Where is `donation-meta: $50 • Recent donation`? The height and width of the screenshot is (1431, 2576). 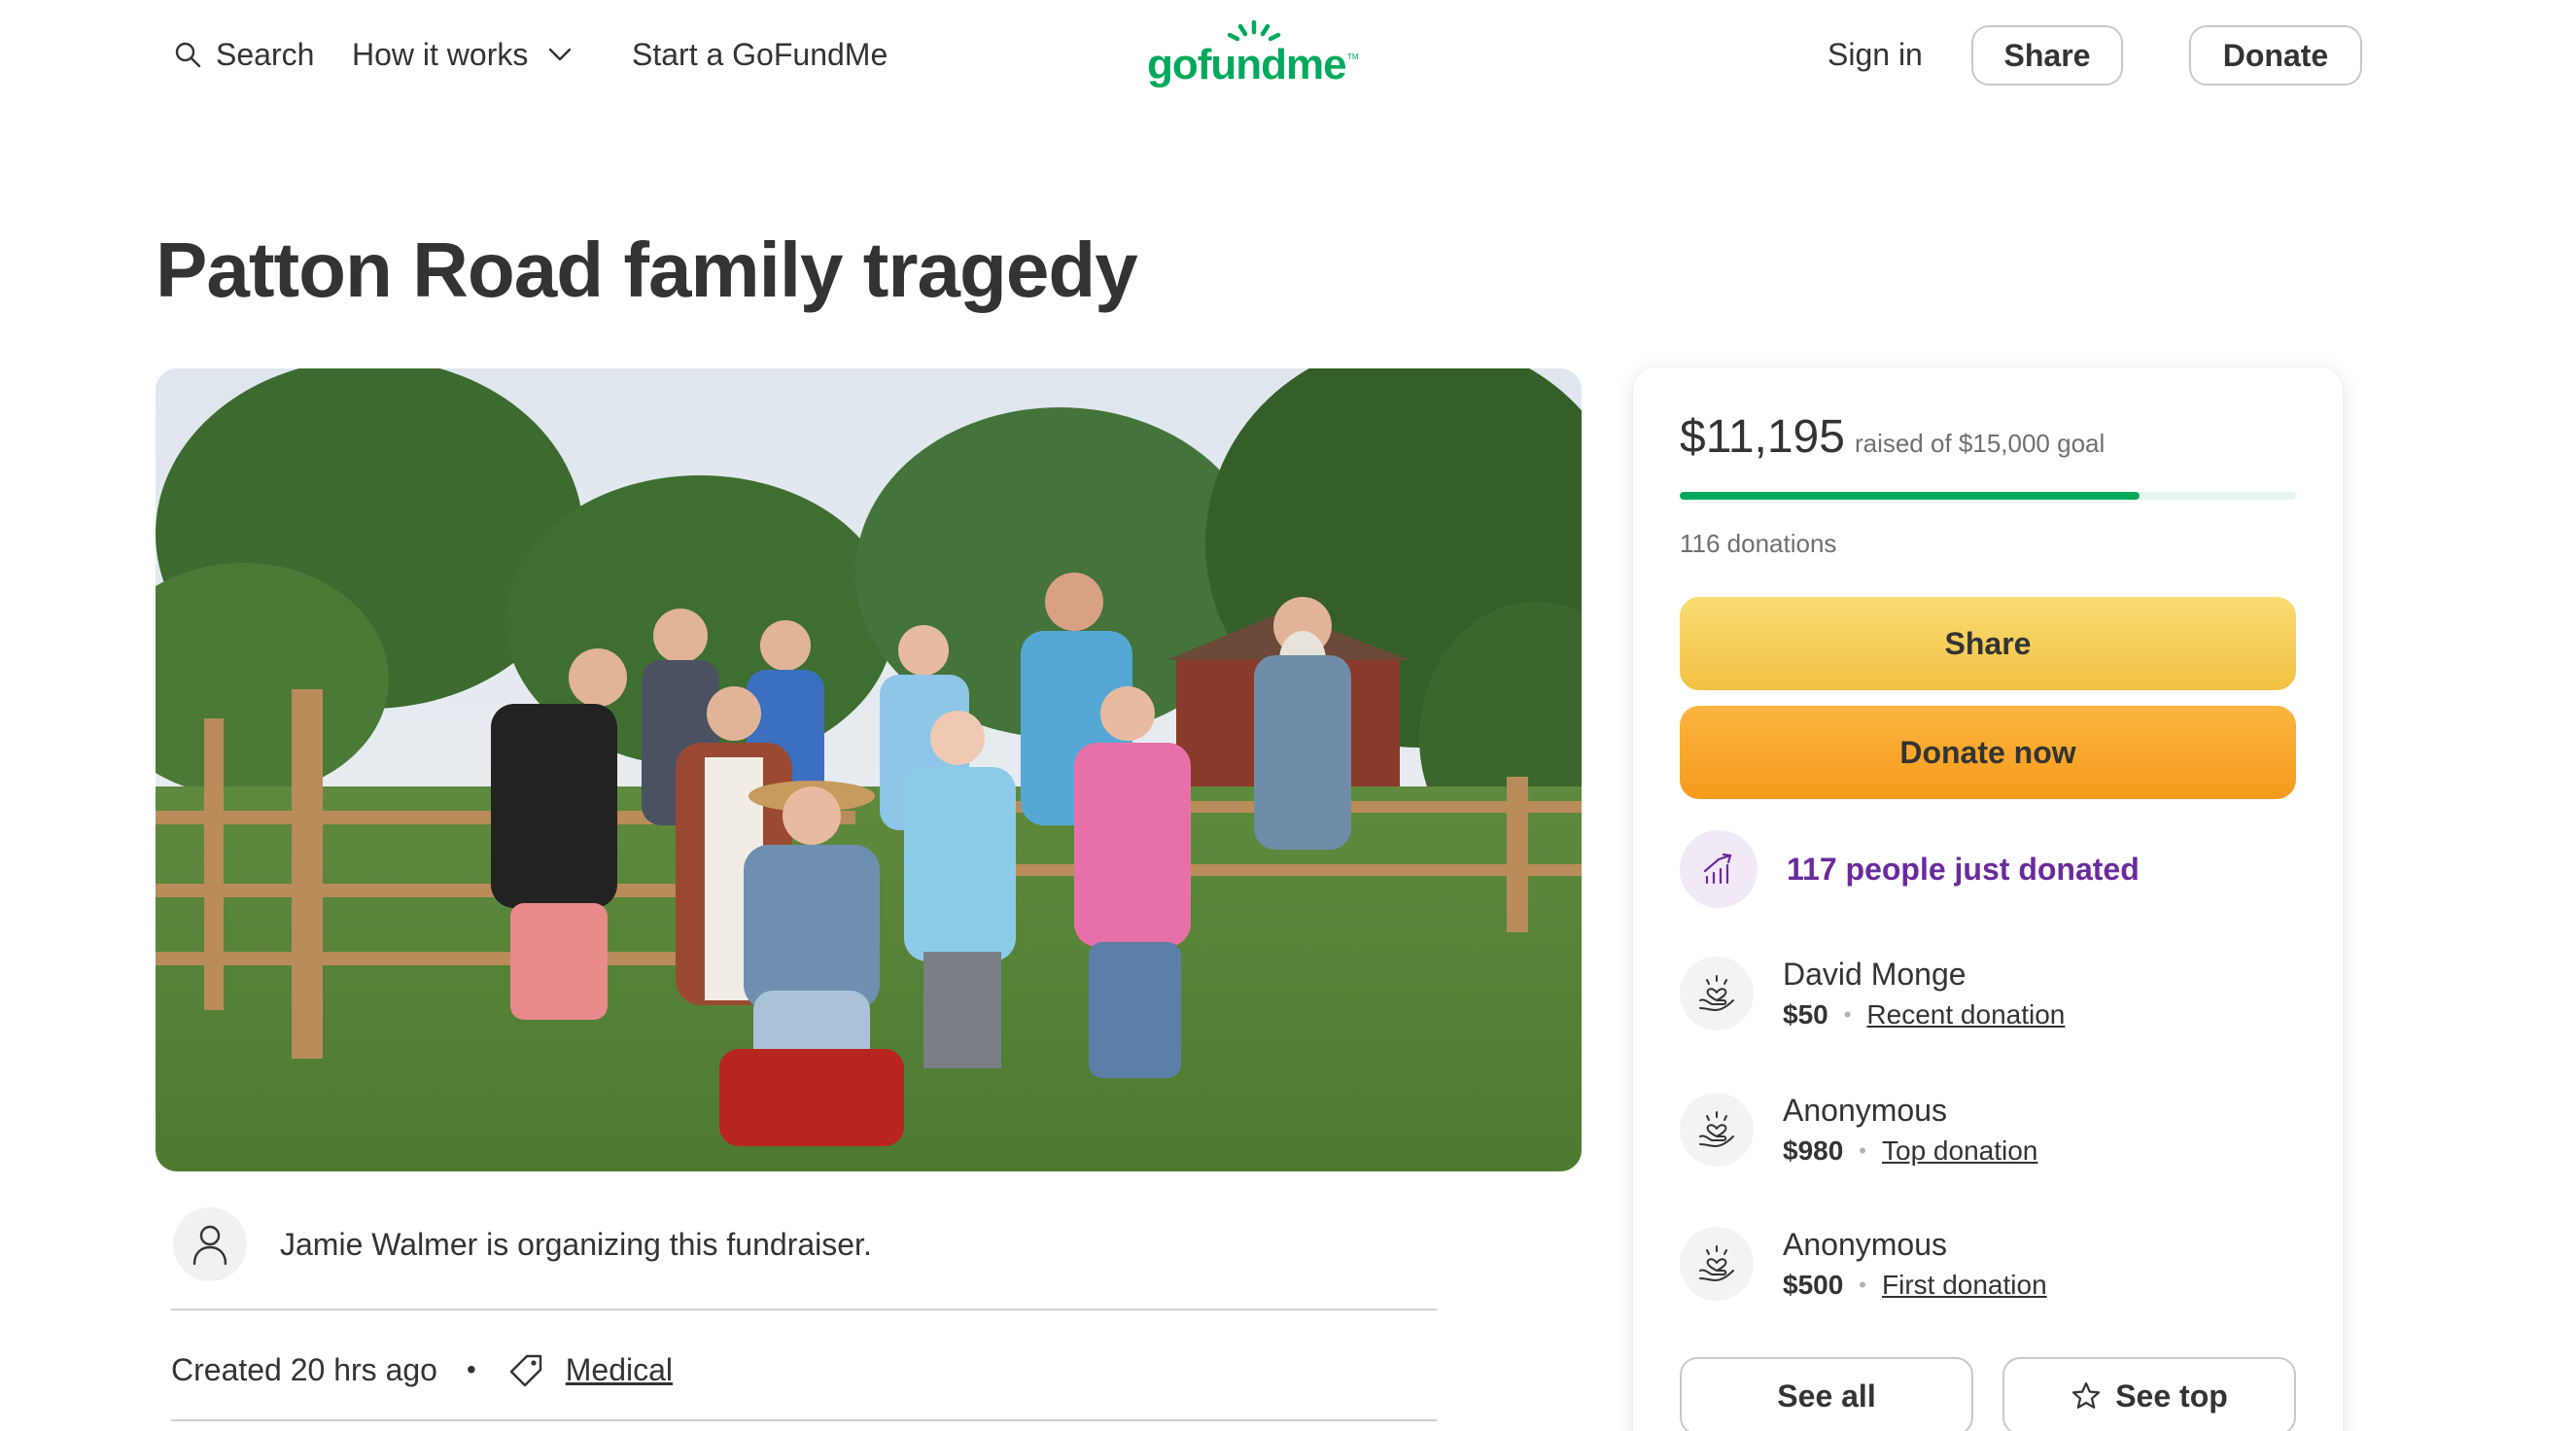
donation-meta: $50 • Recent donation is located at coordinates (1924, 1015).